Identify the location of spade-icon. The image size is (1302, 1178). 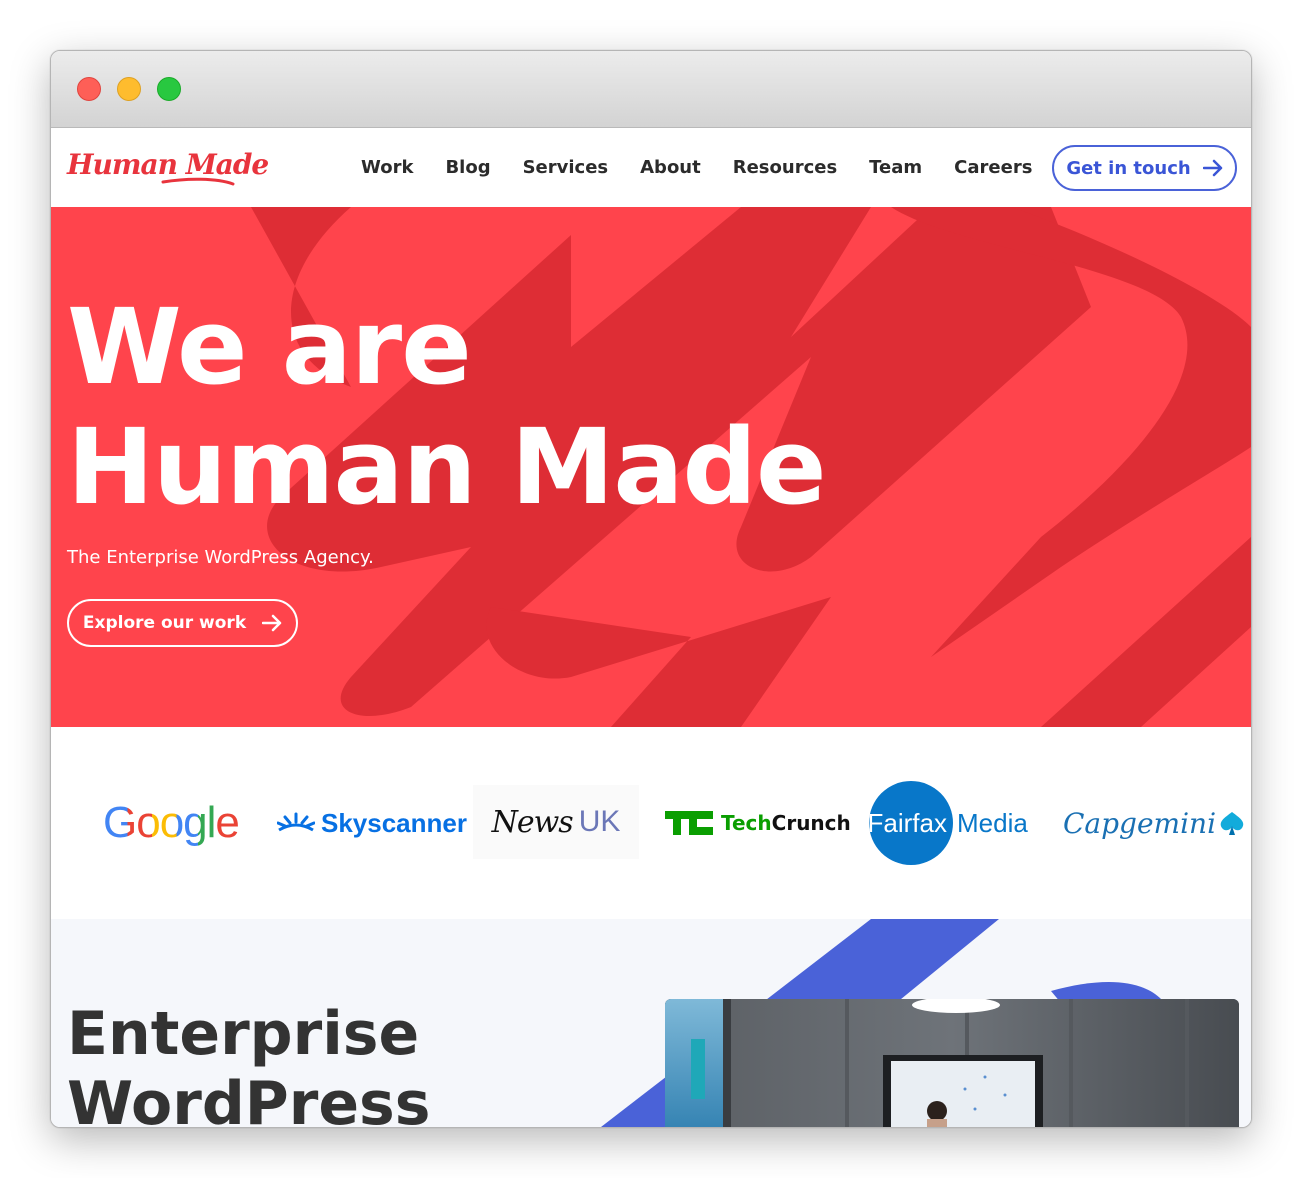
(1232, 823).